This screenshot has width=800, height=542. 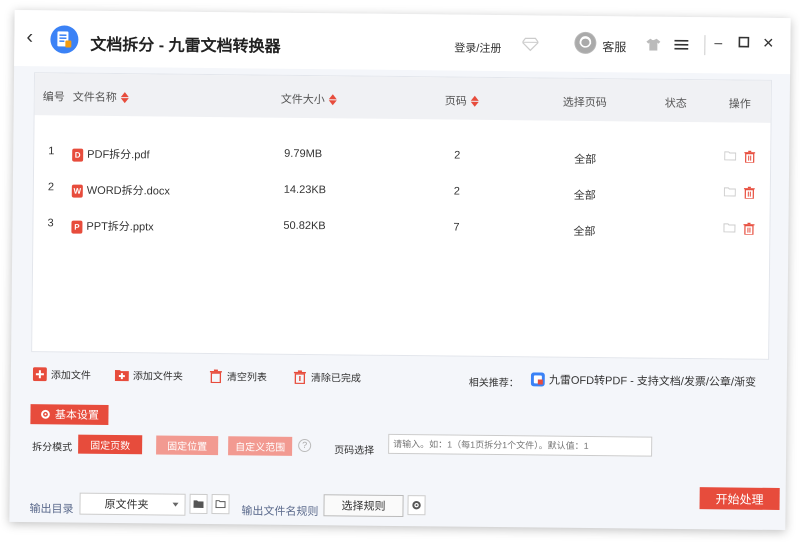 I want to click on add-file-label: 添加文件, so click(x=70, y=376).